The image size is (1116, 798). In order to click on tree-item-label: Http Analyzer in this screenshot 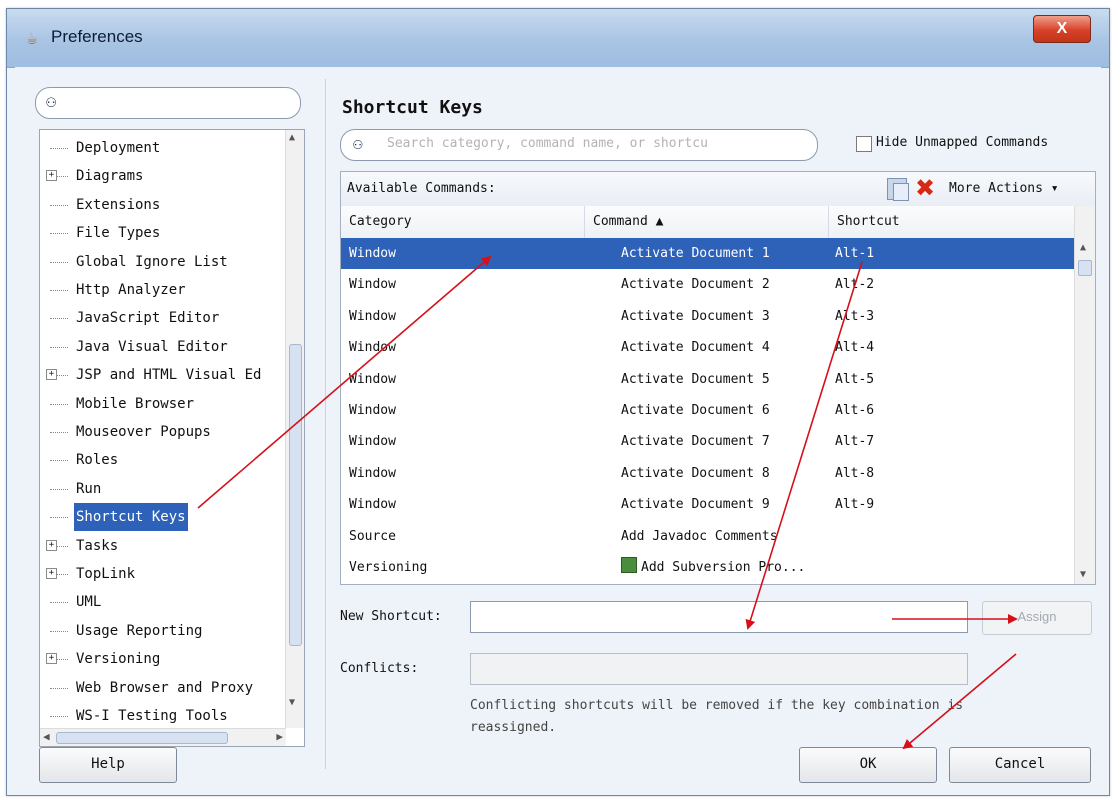, I will do `click(131, 290)`.